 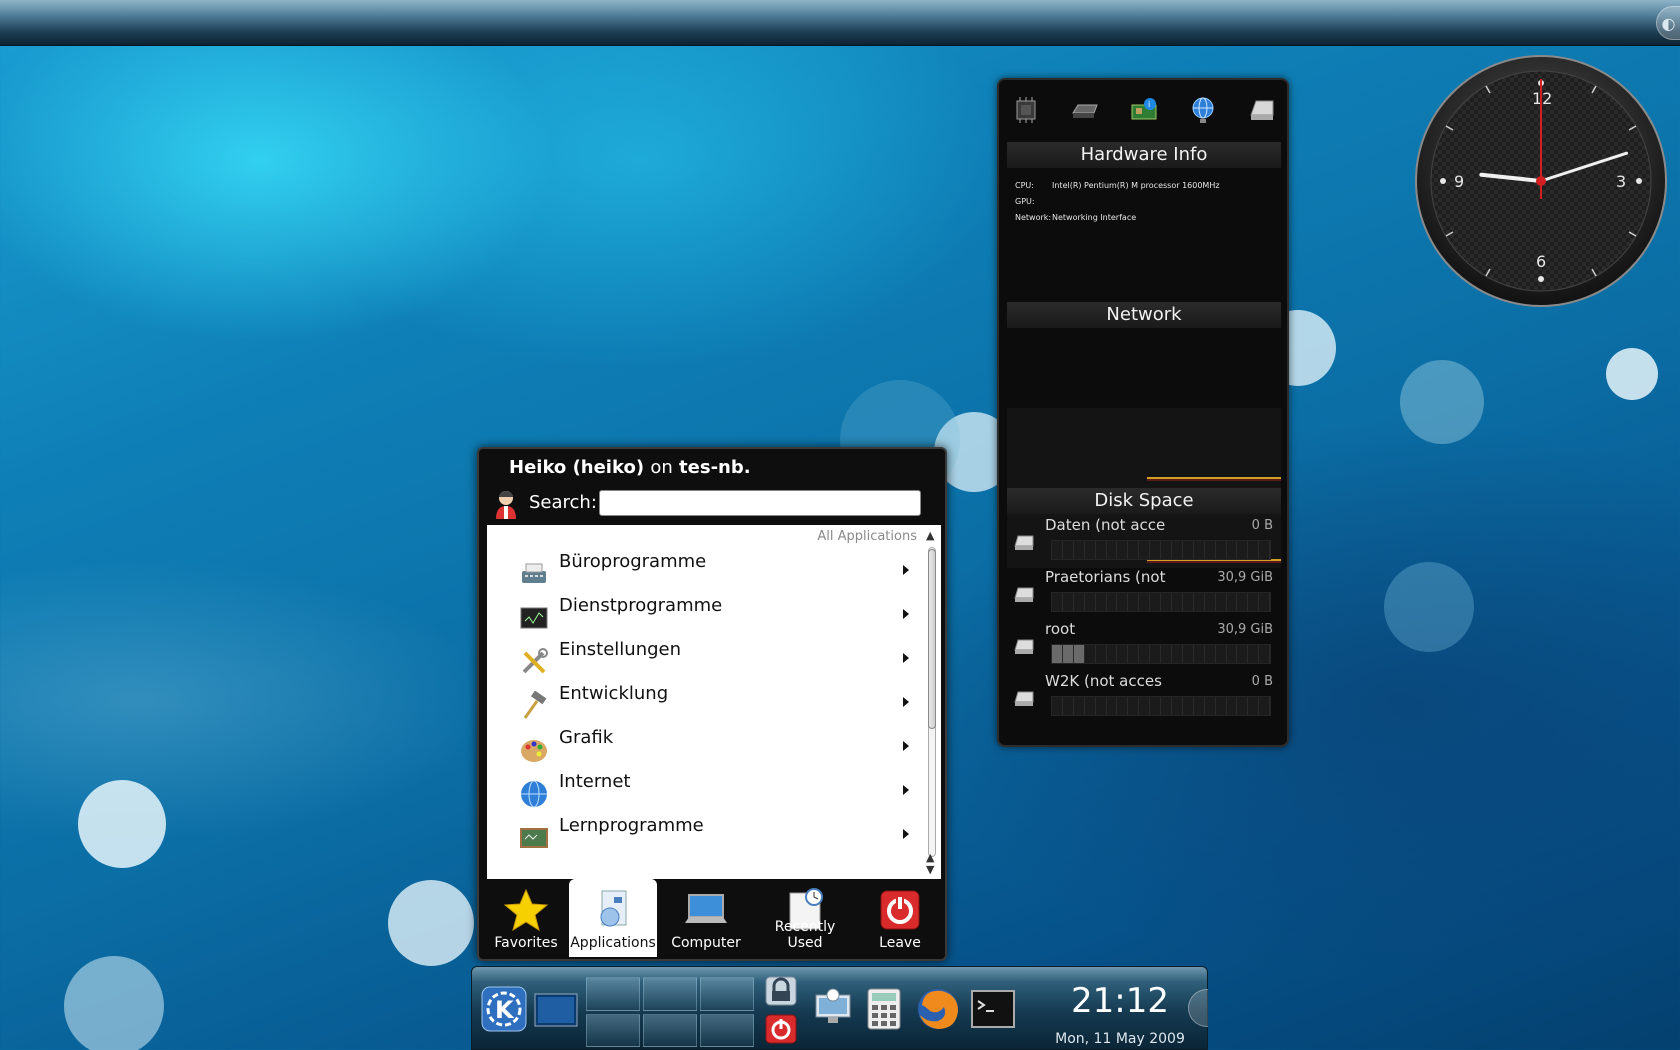 I want to click on menu-item-lernprogramme: Lernprogramme, so click(x=702, y=835).